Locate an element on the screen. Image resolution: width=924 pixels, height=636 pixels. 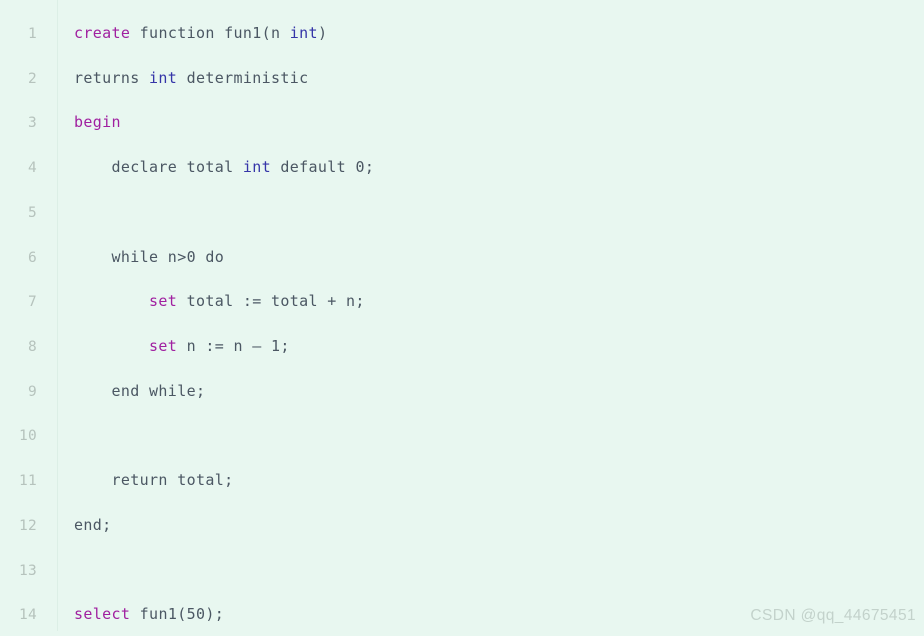
line-code: set n := n – 1; is located at coordinates (182, 346).